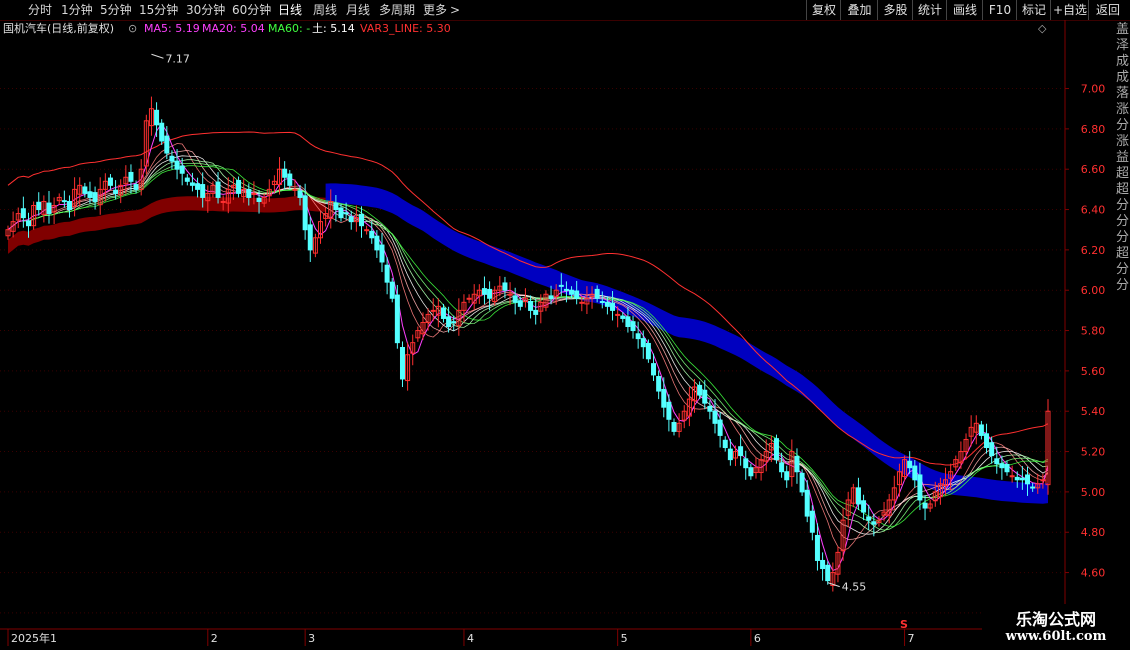  What do you see at coordinates (116, 10) in the screenshot?
I see `timeframe-tab-2: 5分钟` at bounding box center [116, 10].